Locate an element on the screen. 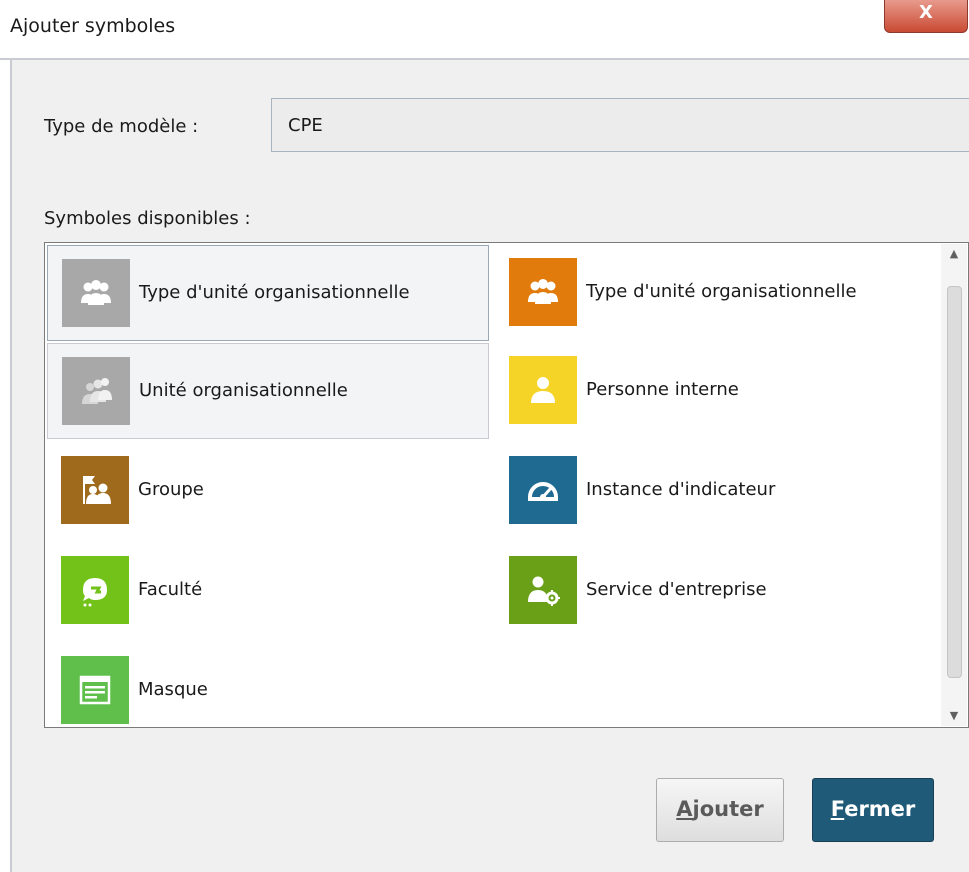 The width and height of the screenshot is (969, 872). group-flag-icon is located at coordinates (95, 490).